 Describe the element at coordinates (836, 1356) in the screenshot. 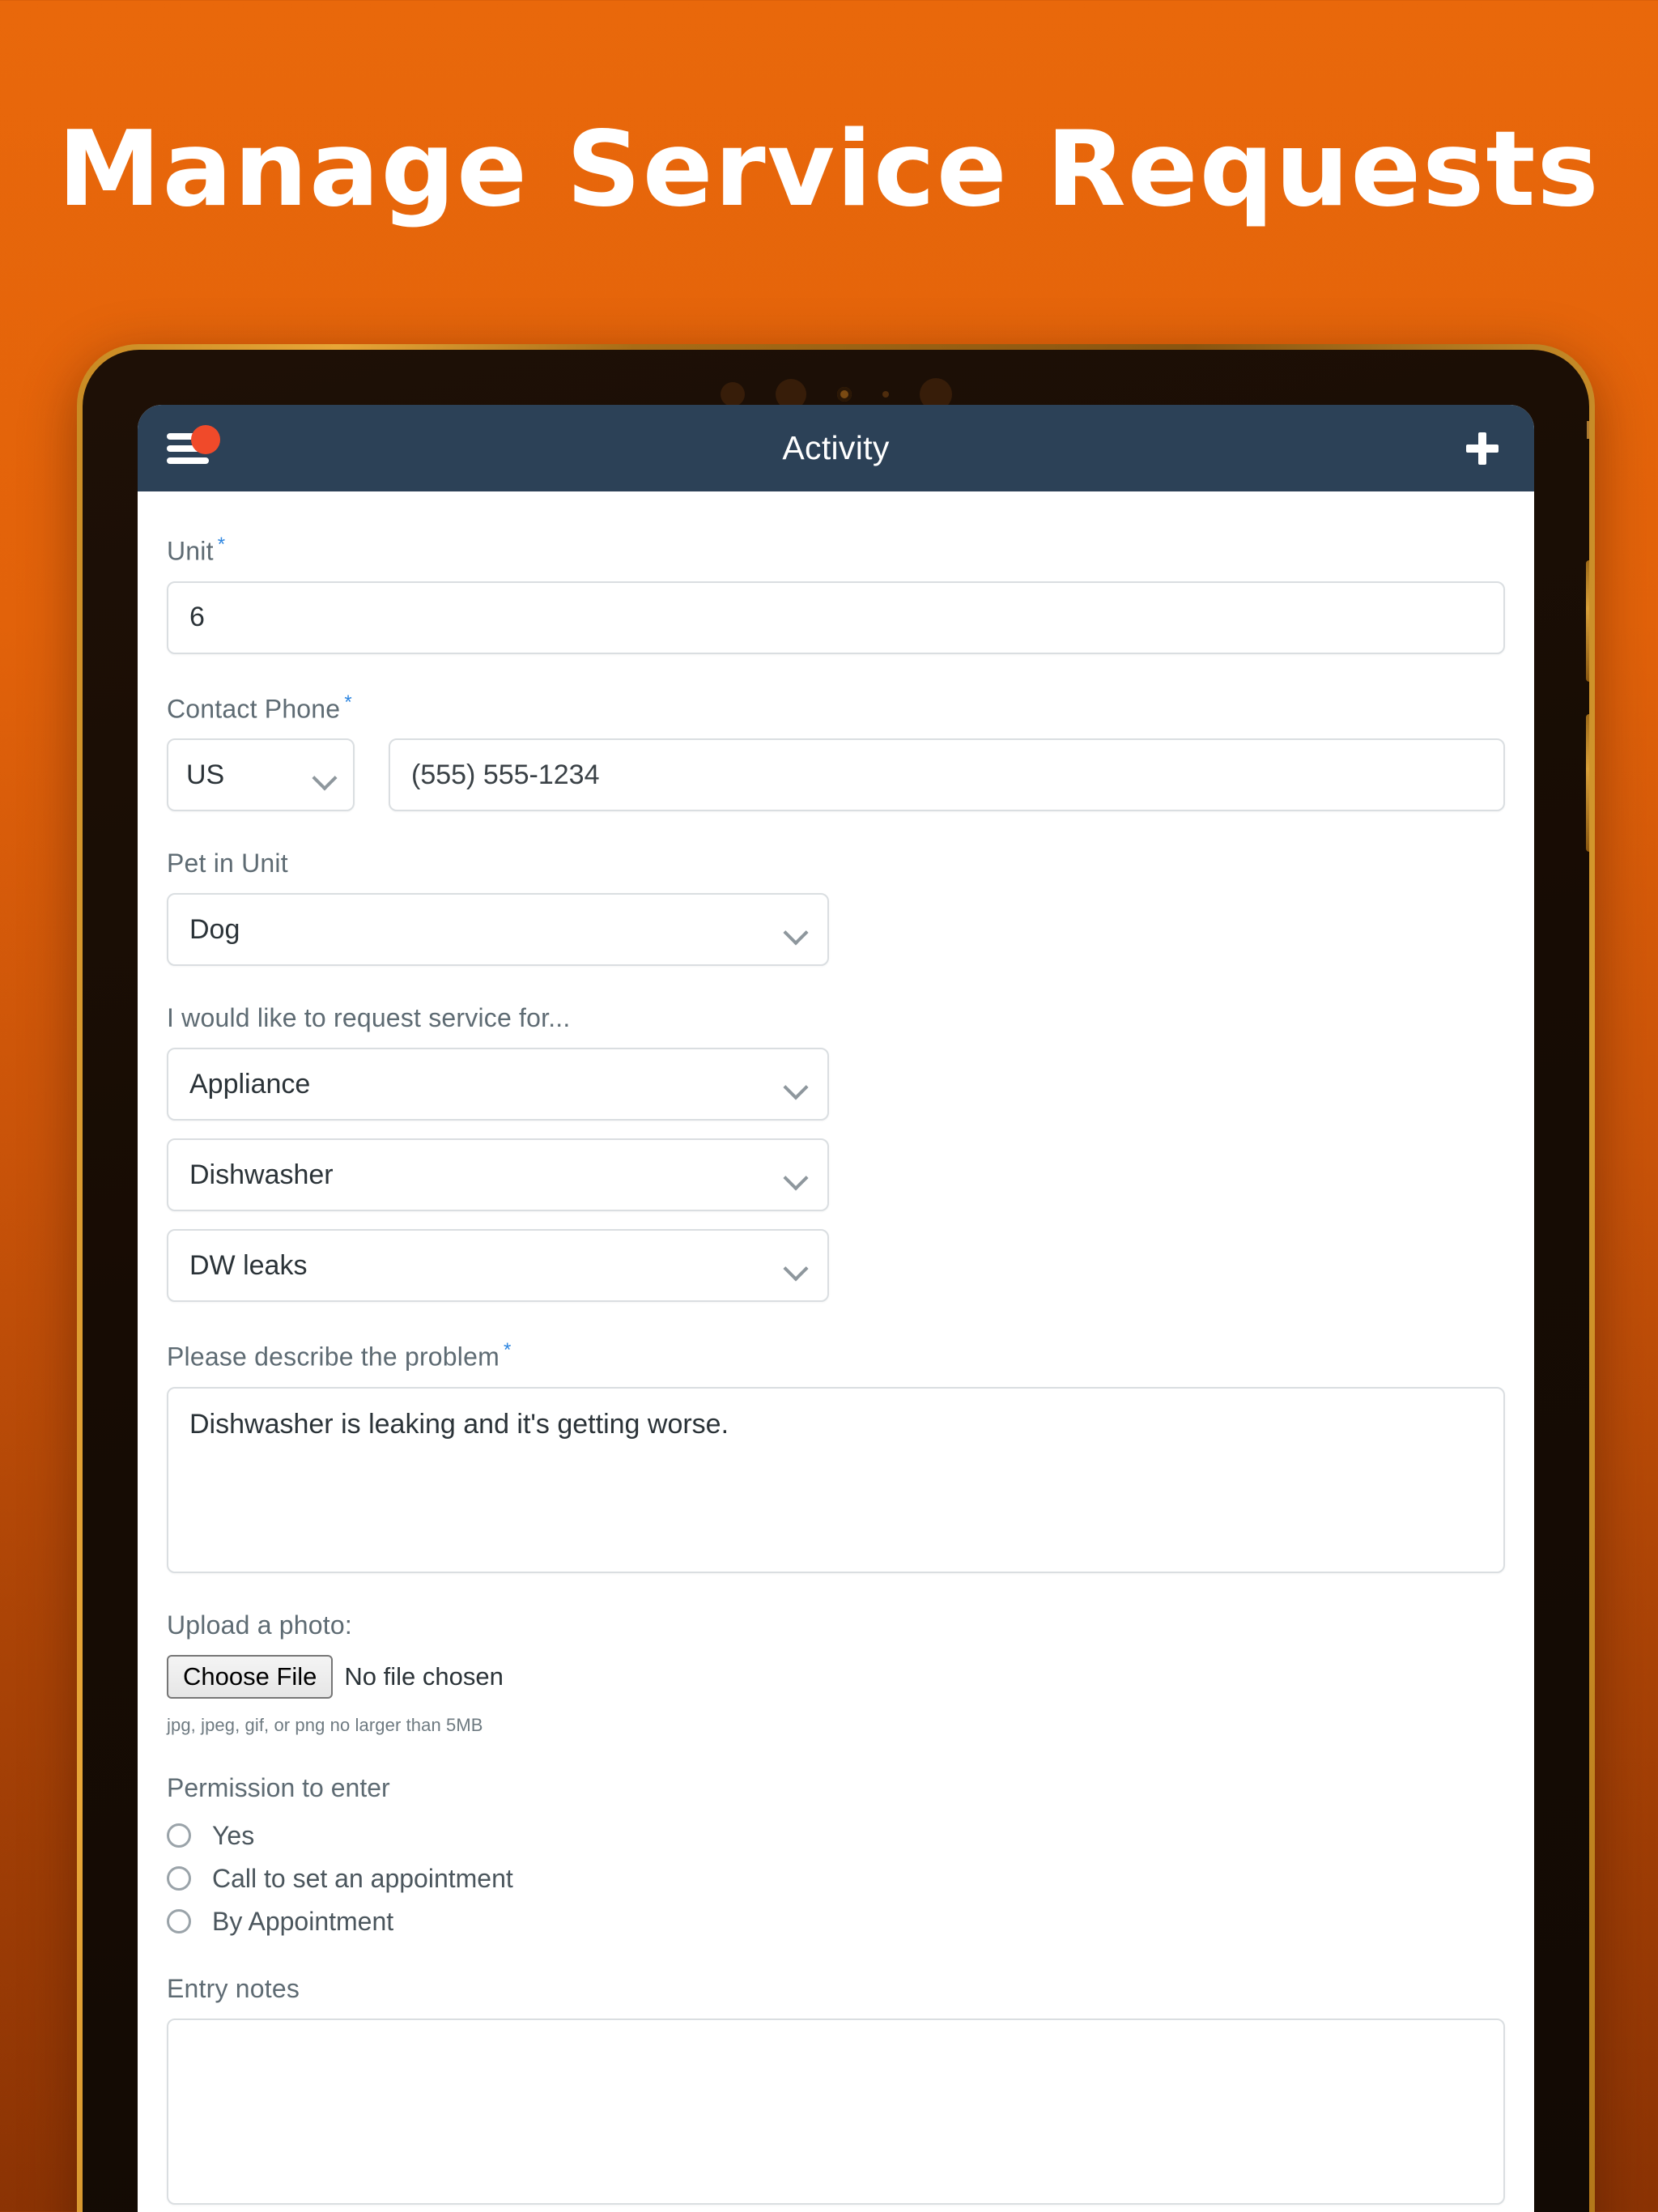

I see `problem-label: Please describe the problem *` at that location.